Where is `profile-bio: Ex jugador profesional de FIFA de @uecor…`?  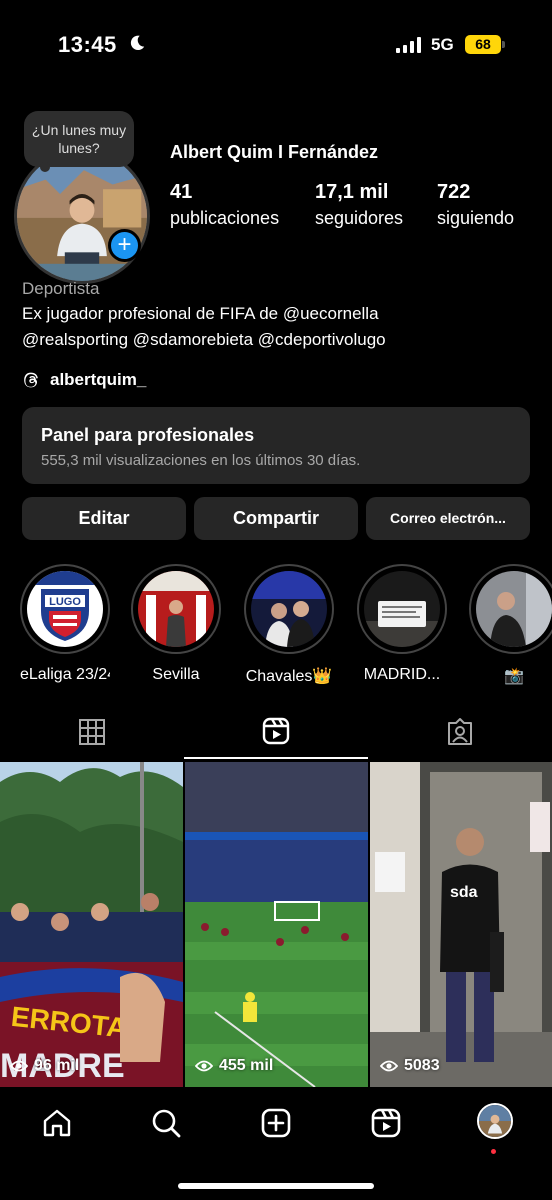 profile-bio: Ex jugador profesional de FIFA de @uecor… is located at coordinates (282, 327).